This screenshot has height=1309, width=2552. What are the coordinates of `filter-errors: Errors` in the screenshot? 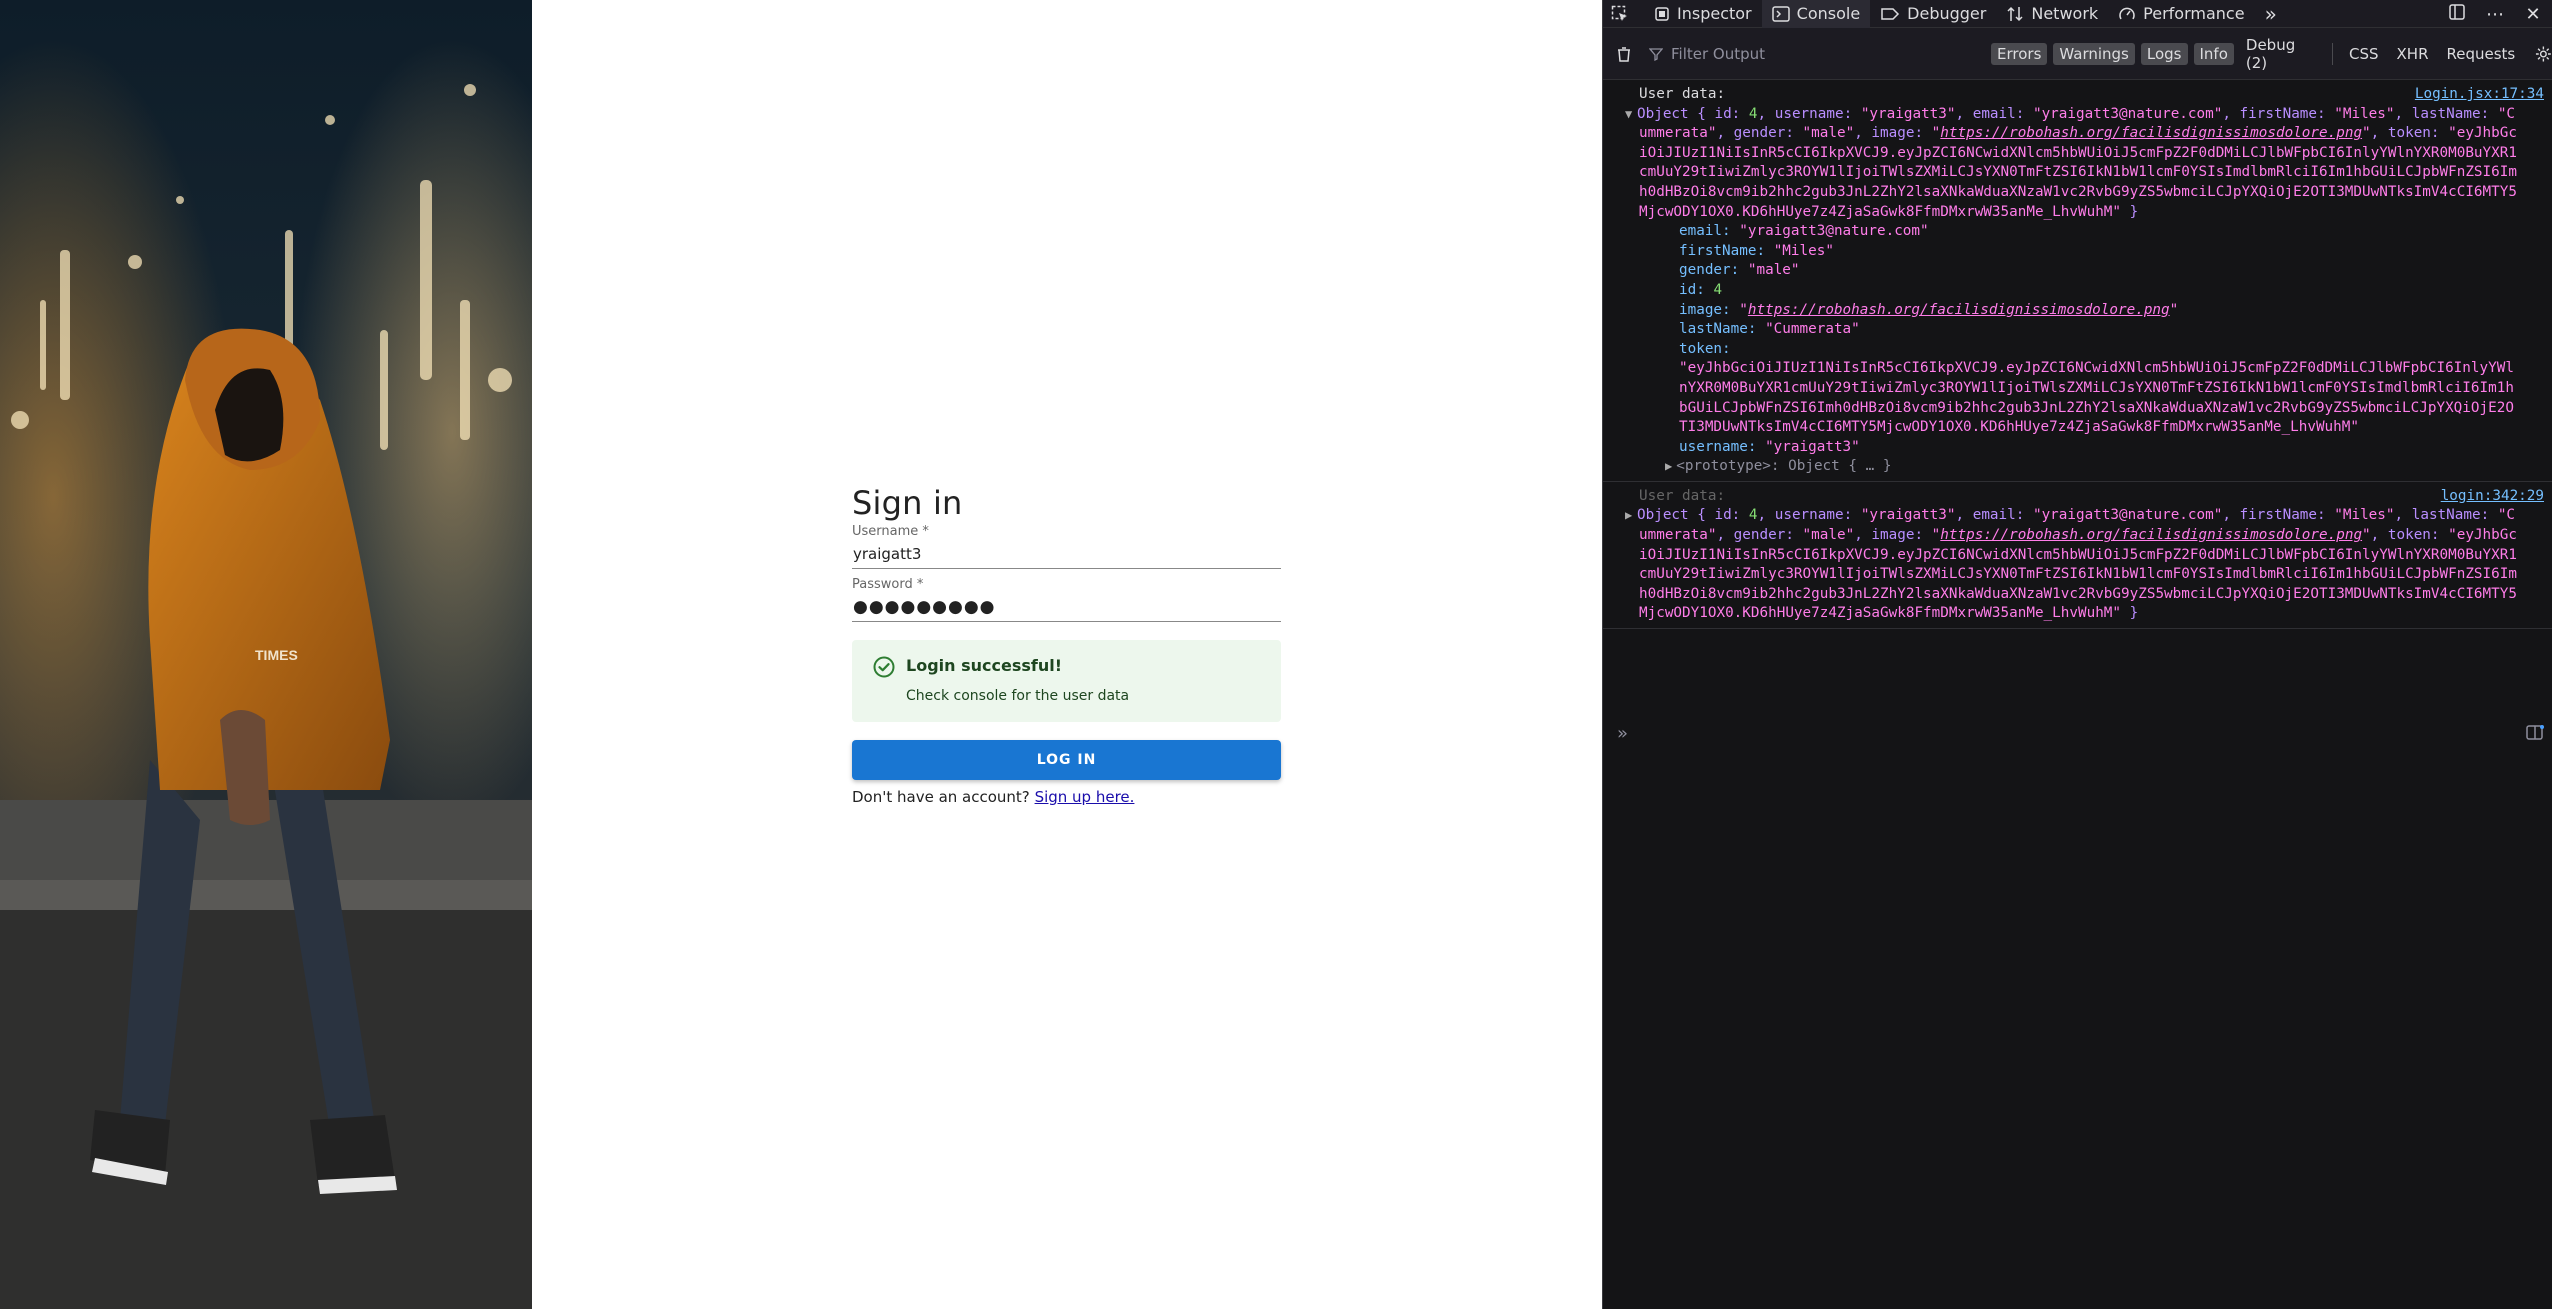 It's located at (2019, 53).